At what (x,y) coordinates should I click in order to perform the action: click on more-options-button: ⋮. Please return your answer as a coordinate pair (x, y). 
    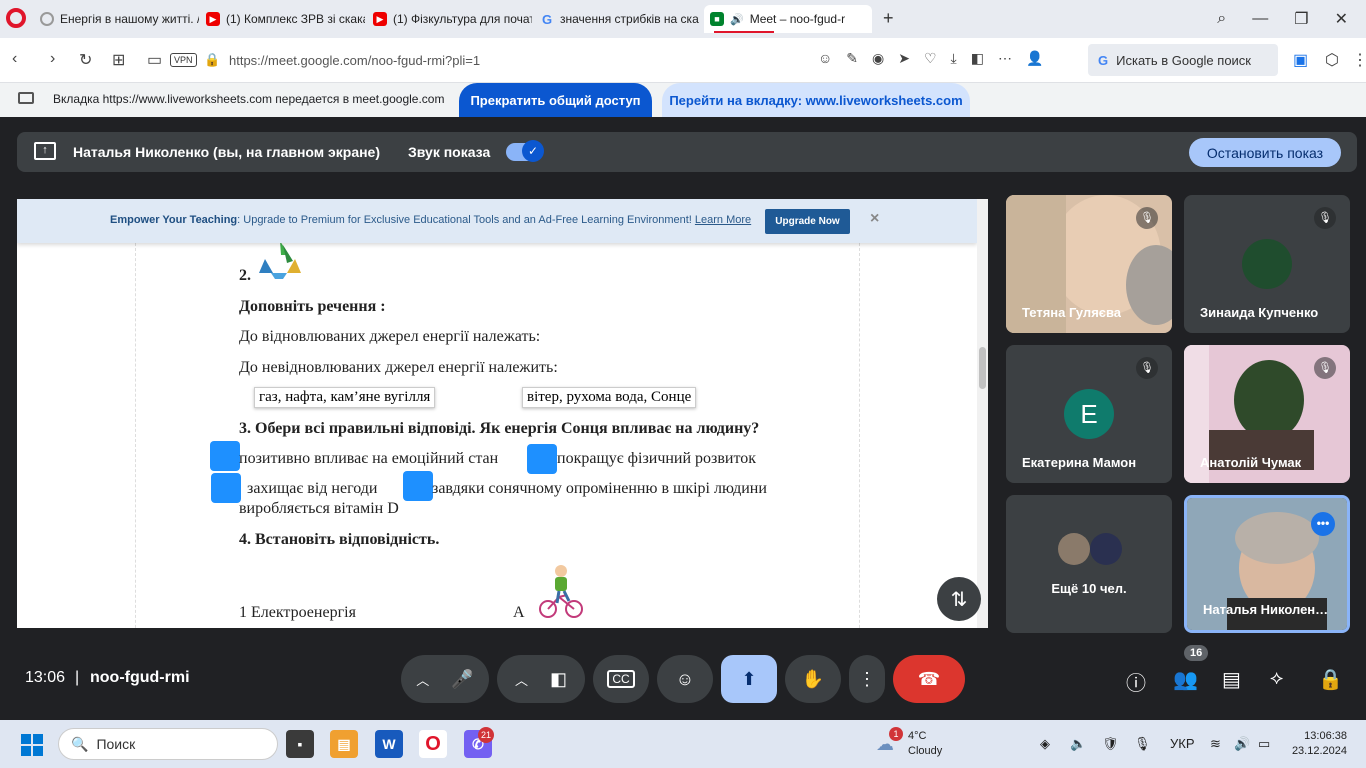
    Looking at the image, I should click on (867, 679).